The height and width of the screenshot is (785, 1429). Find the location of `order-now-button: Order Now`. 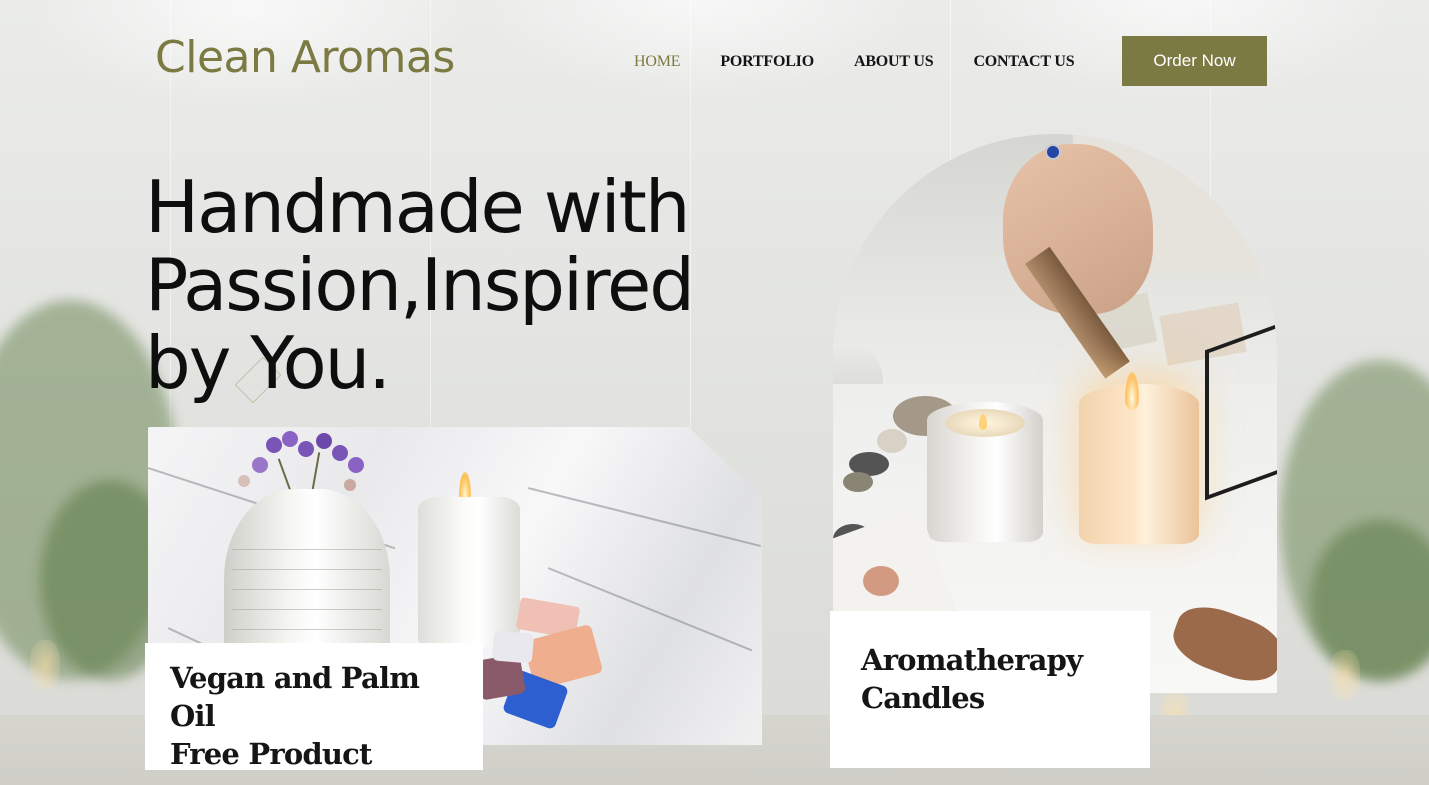

order-now-button: Order Now is located at coordinates (1194, 61).